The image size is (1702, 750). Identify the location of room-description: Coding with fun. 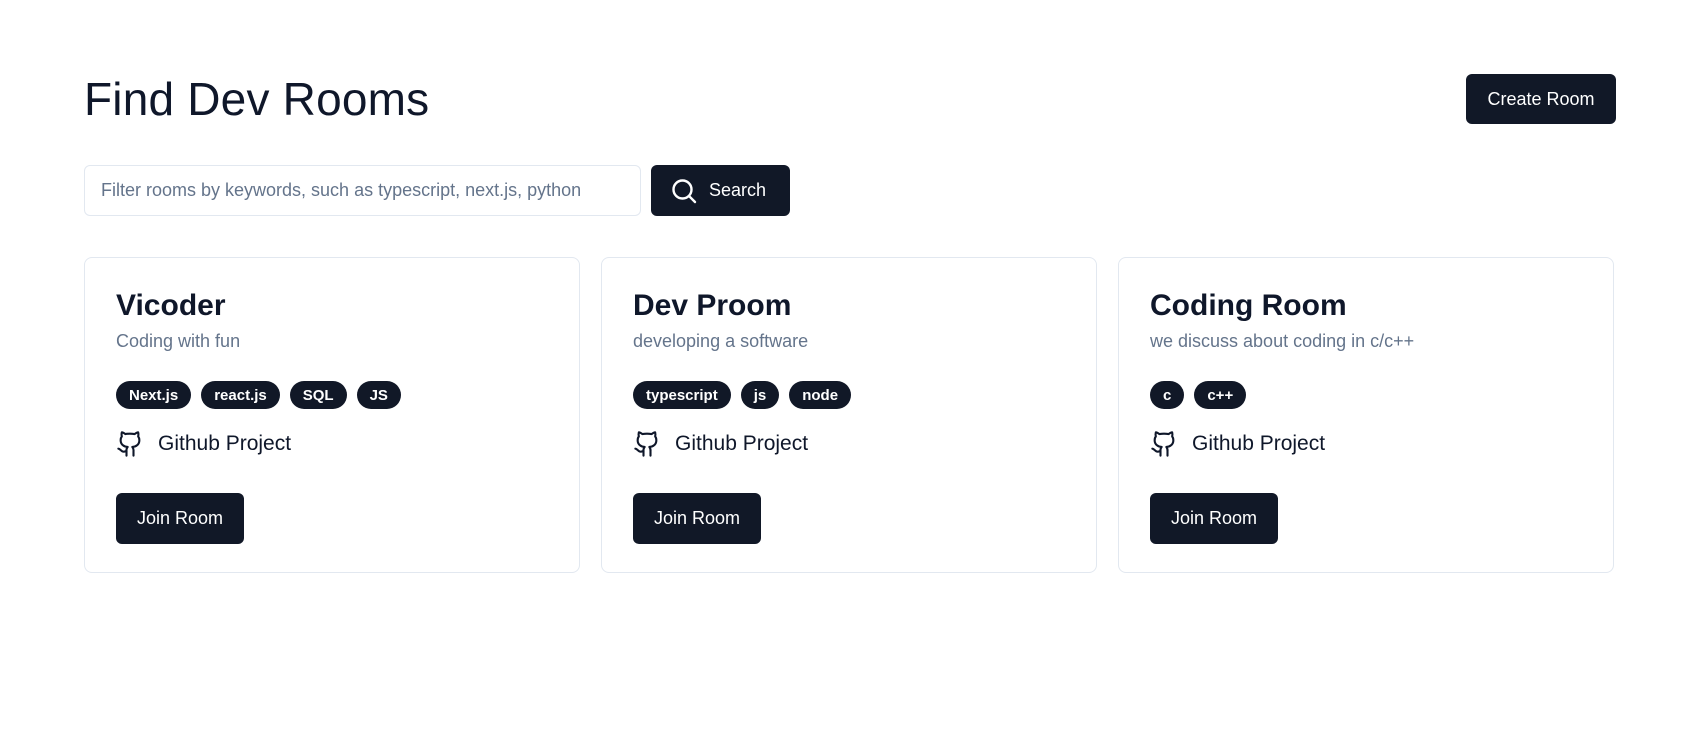
(178, 341).